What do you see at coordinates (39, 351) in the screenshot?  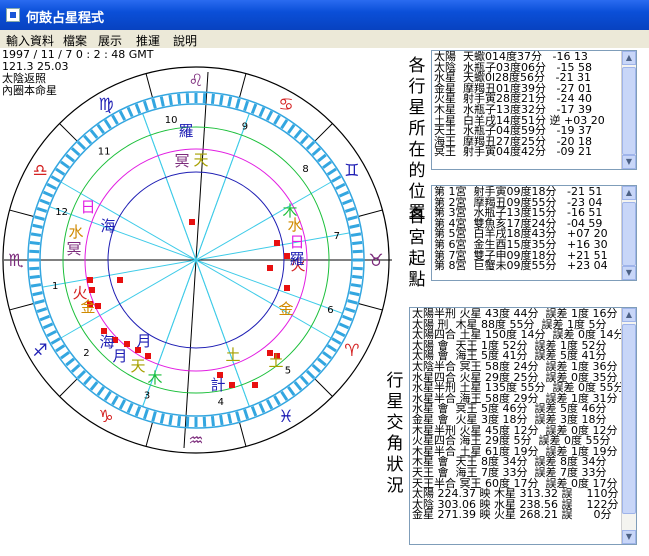 I see `zodiac-sign-icon: ♐` at bounding box center [39, 351].